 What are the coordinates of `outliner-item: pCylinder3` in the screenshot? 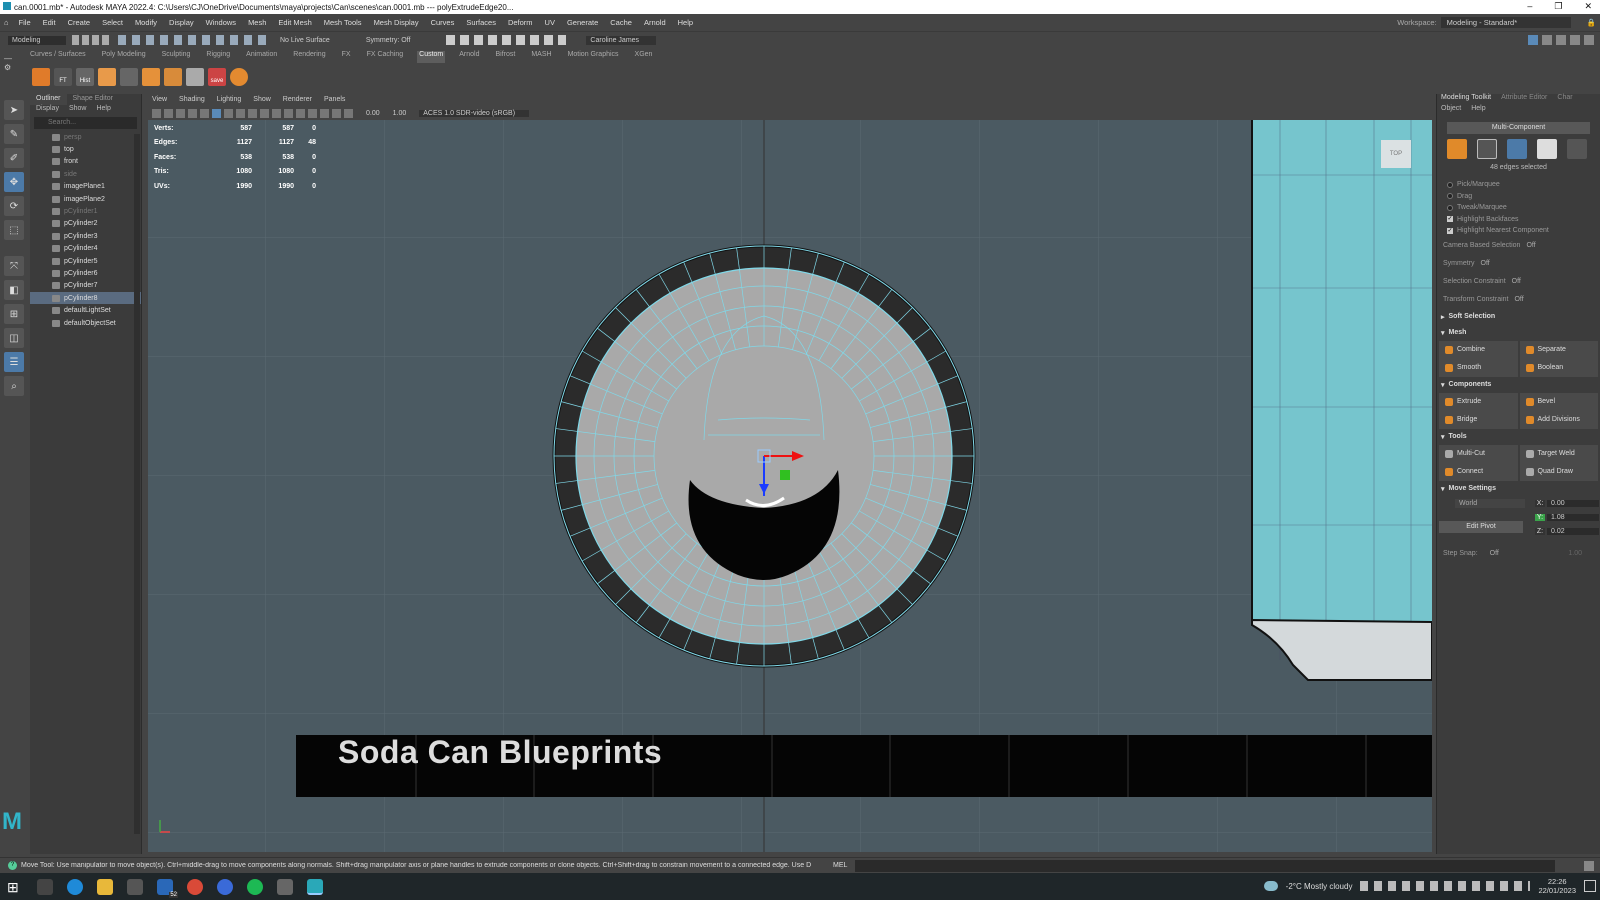 It's located at (85, 236).